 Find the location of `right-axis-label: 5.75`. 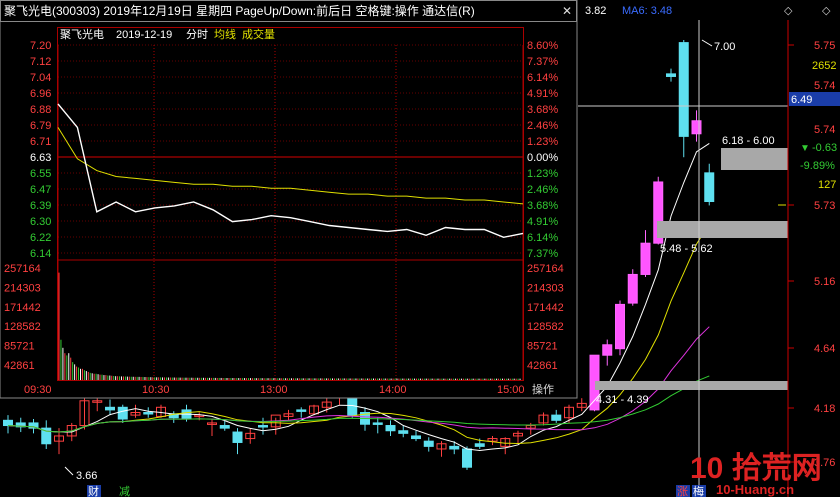

right-axis-label: 5.75 is located at coordinates (824, 46).